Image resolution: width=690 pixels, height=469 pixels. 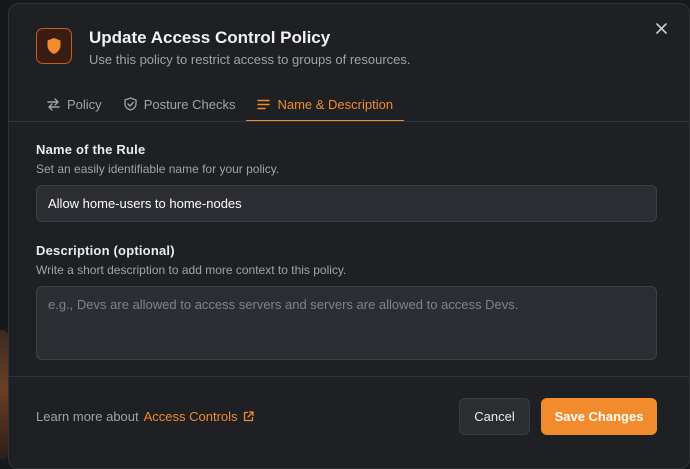 I want to click on tab-bar: Policy Posture Checks Name & Description, so click(x=220, y=105).